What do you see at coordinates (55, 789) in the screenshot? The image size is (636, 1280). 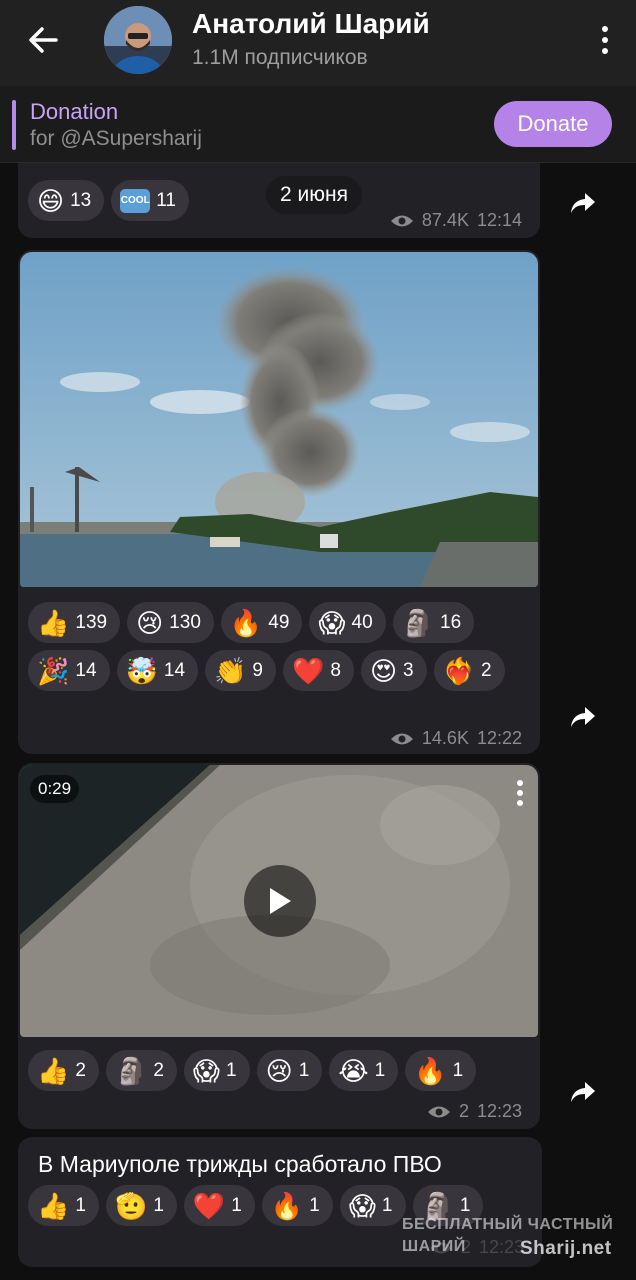 I see `video-duration: 0:29` at bounding box center [55, 789].